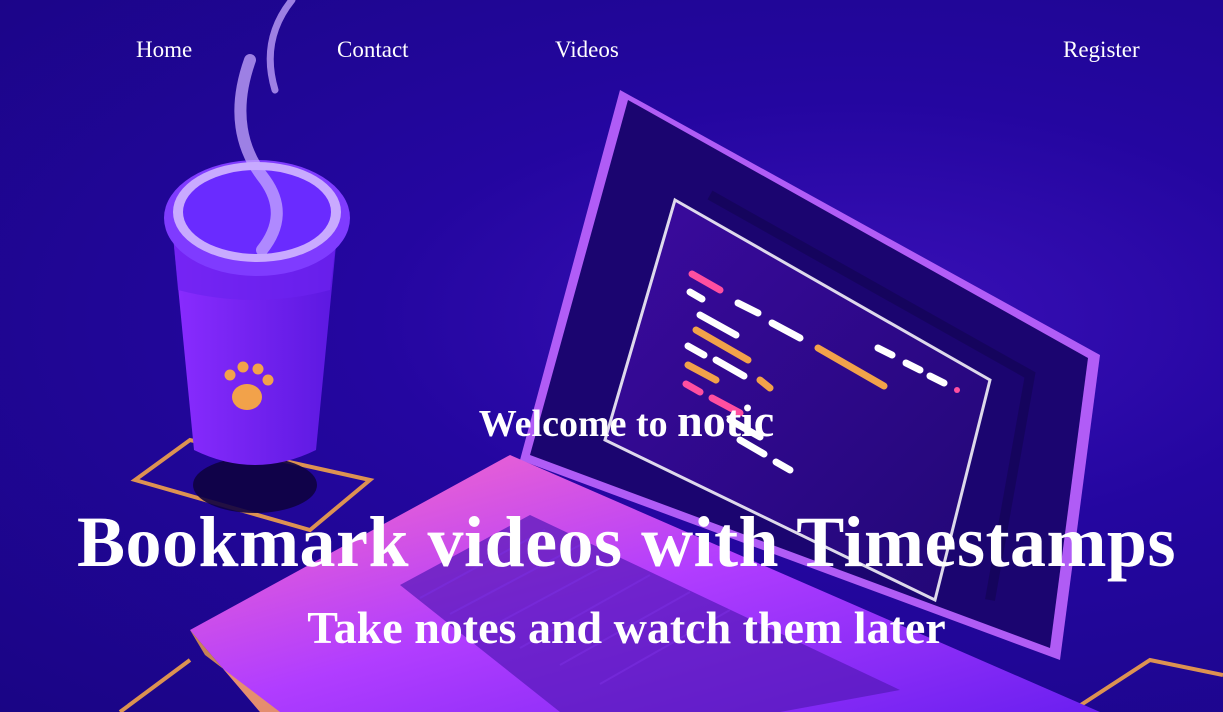  Describe the element at coordinates (373, 50) in the screenshot. I see `nav-contact-link: Contact` at that location.